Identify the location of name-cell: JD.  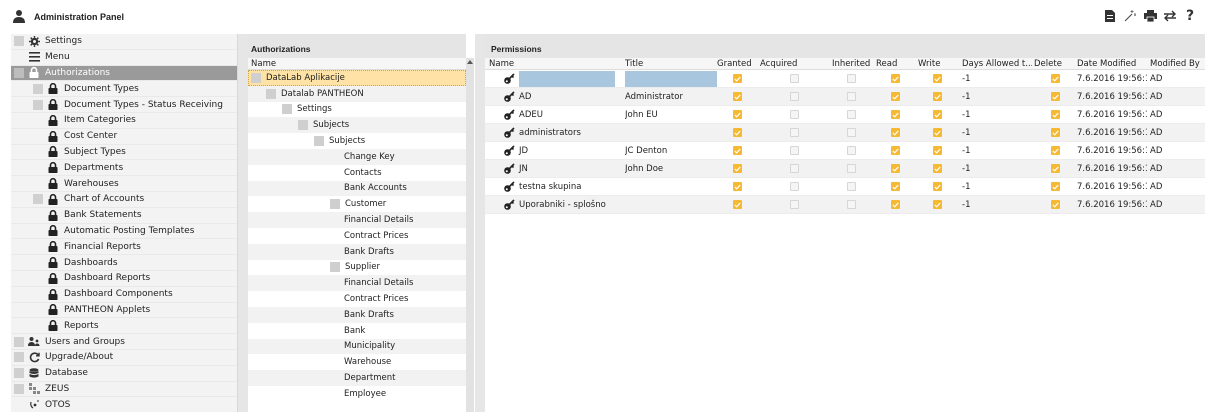
(564, 150).